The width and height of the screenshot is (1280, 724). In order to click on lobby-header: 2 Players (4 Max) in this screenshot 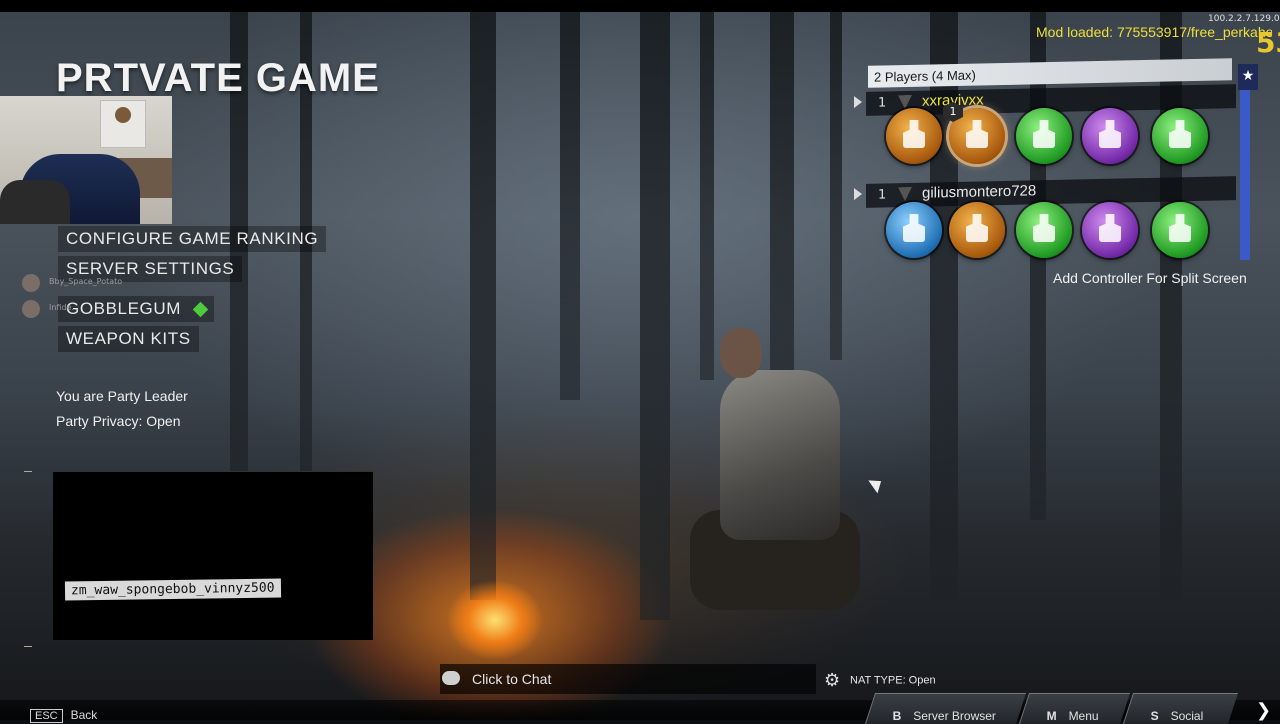, I will do `click(1050, 73)`.